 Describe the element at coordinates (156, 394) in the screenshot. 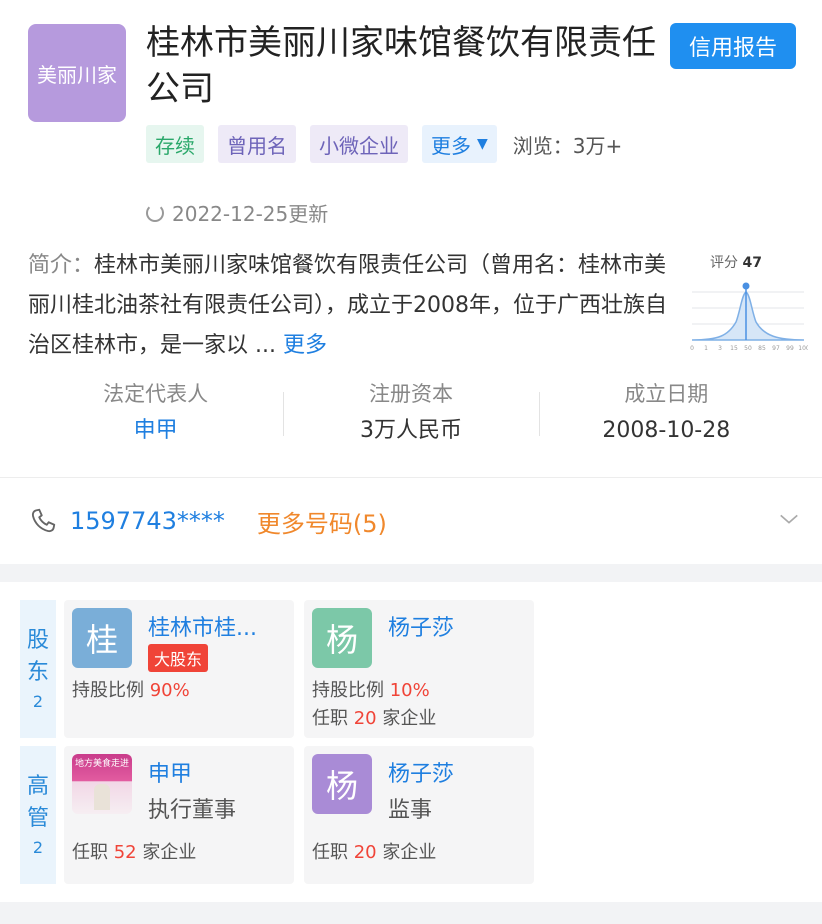

I see `stat-label: 法定代表人` at that location.